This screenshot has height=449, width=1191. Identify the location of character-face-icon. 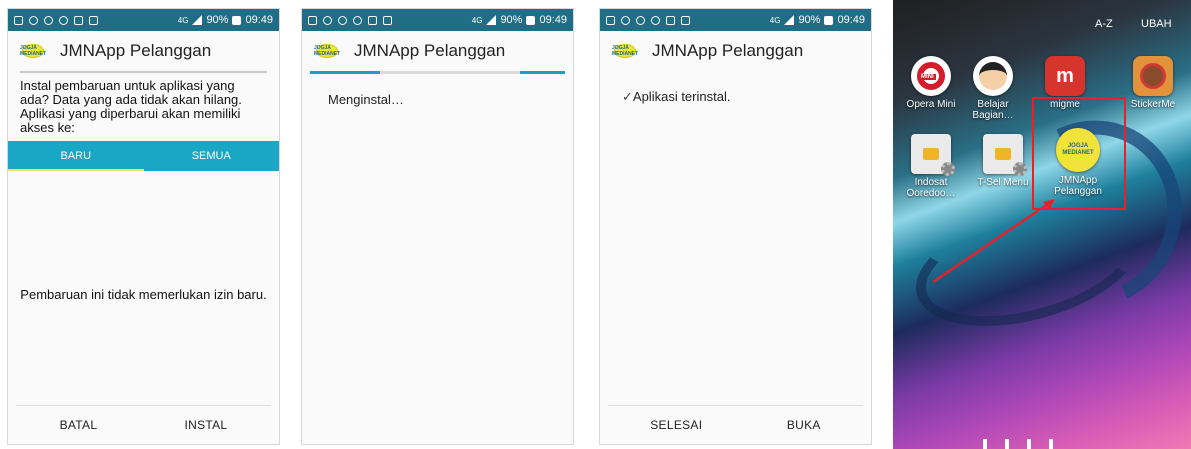
(1153, 76).